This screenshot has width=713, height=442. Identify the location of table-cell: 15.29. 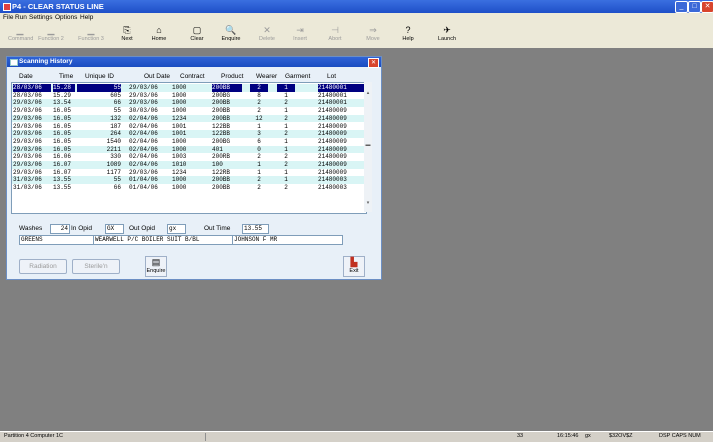
(62, 95).